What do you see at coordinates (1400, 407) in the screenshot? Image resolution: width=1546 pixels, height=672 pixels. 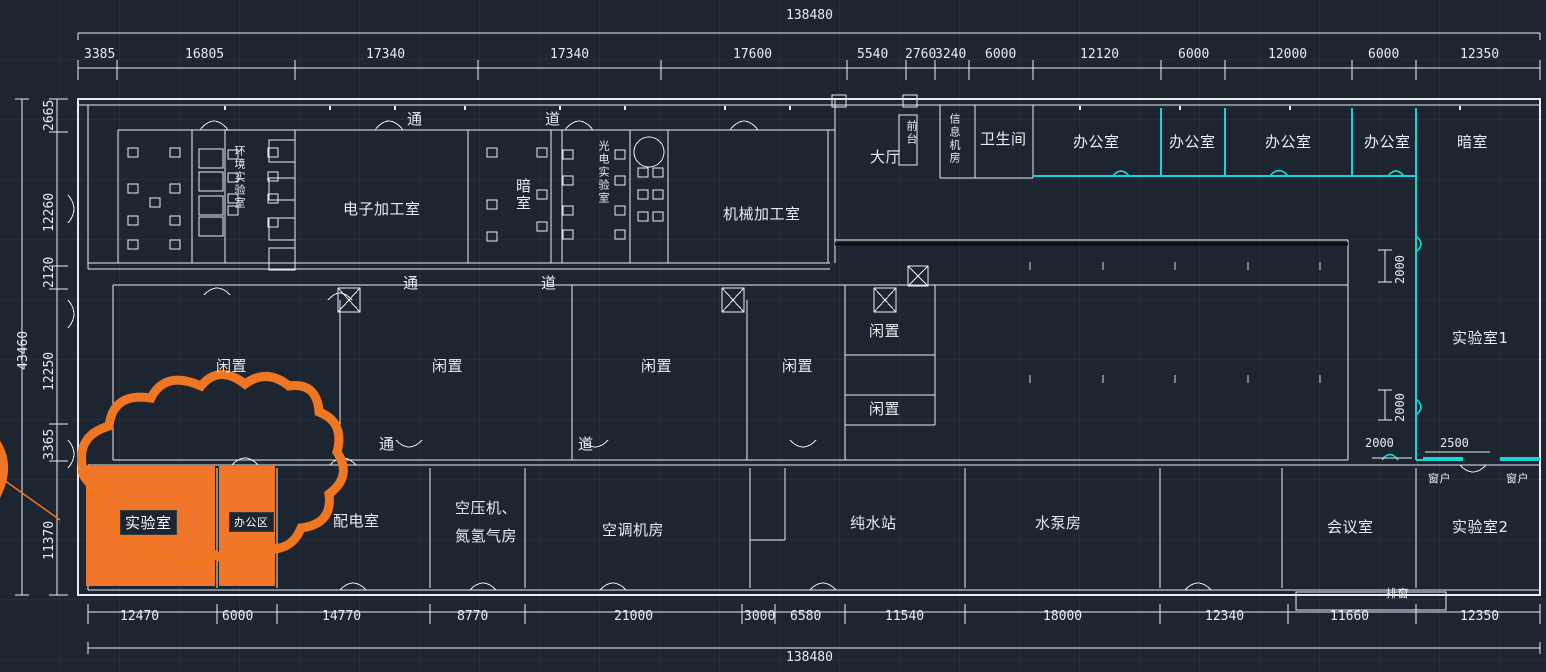 I see `dim-right-1: 2000` at bounding box center [1400, 407].